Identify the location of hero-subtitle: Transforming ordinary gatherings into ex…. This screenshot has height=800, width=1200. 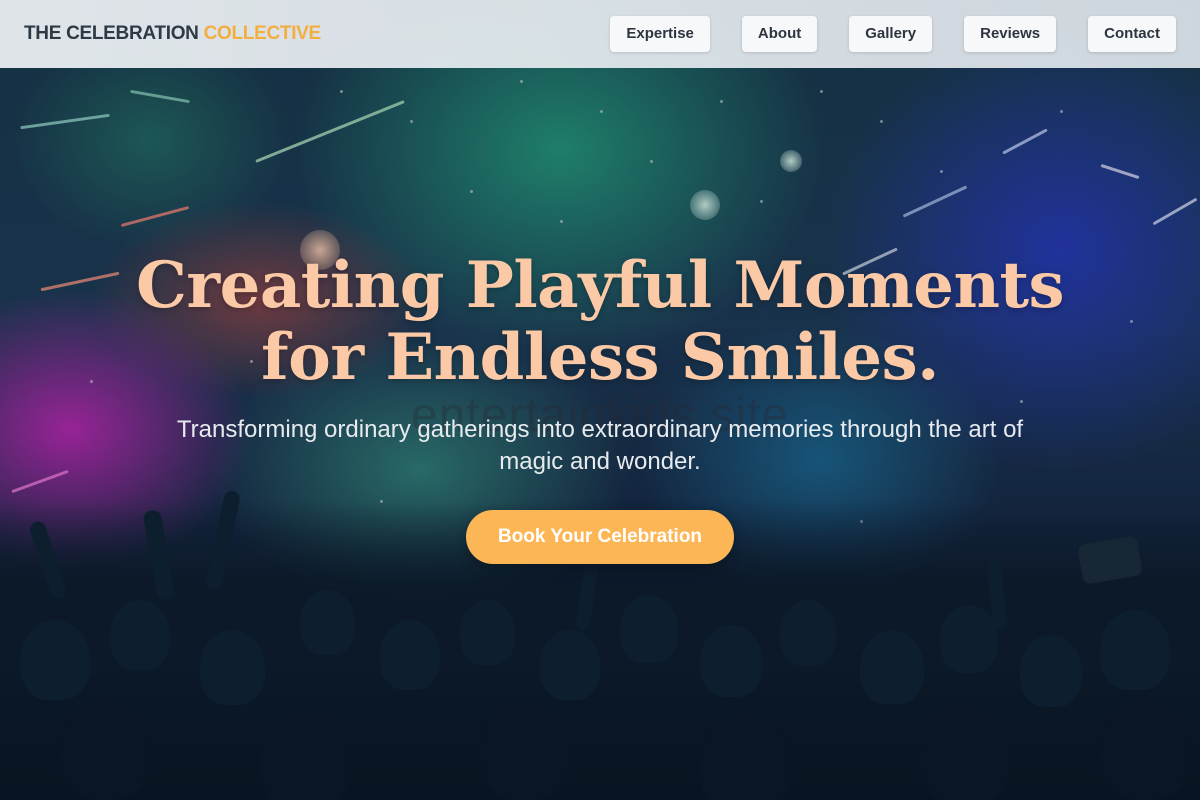
(600, 445).